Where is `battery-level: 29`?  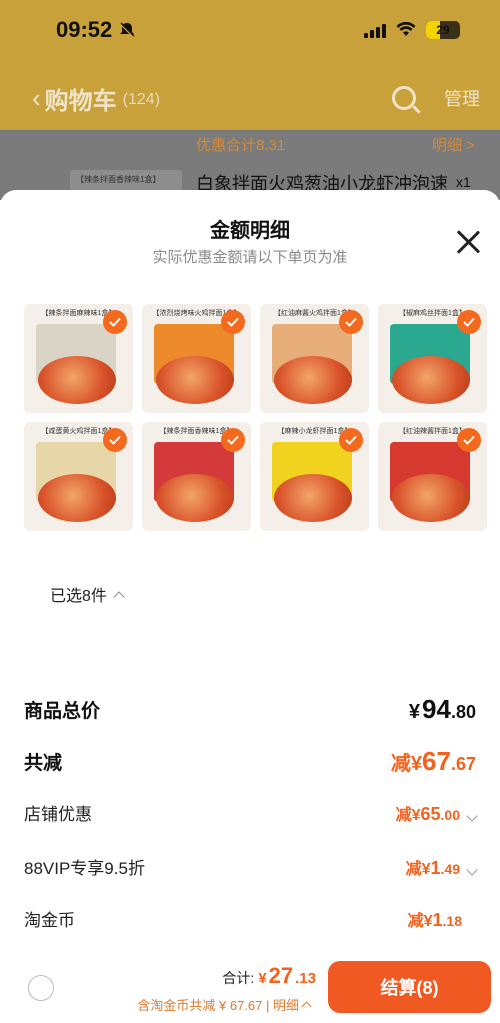
battery-level: 29 is located at coordinates (443, 30).